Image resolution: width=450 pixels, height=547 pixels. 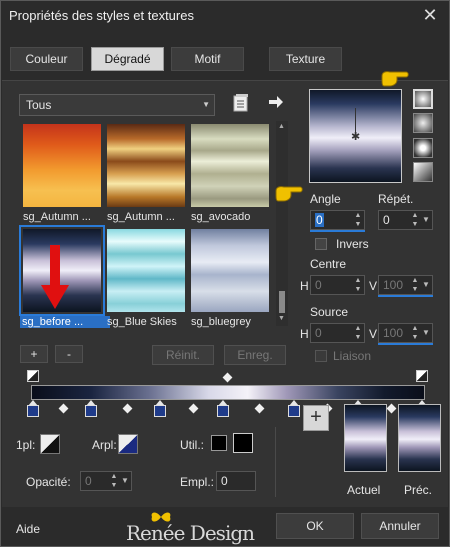 What do you see at coordinates (241, 103) in the screenshot?
I see `document-icon` at bounding box center [241, 103].